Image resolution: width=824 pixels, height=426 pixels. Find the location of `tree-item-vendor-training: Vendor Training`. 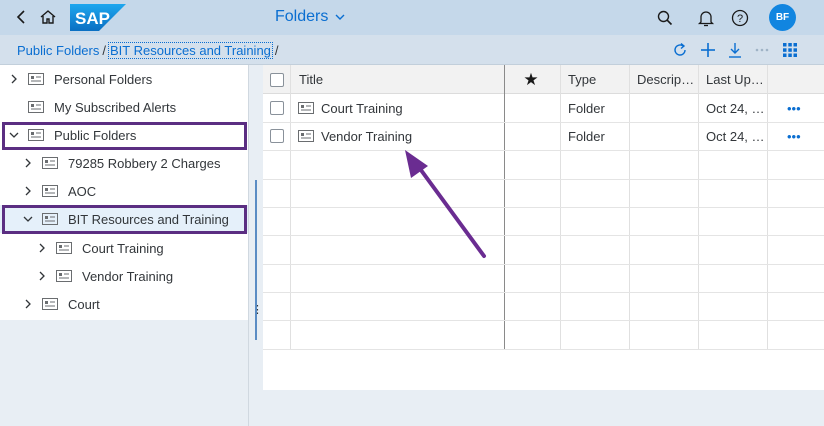

tree-item-vendor-training: Vendor Training is located at coordinates (124, 276).